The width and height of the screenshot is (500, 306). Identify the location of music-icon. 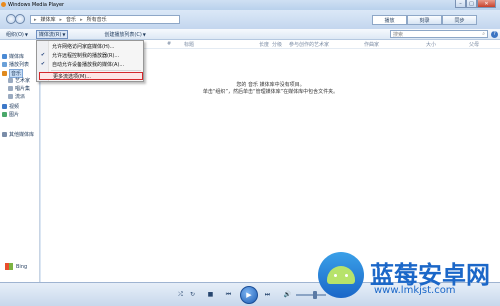
(4, 73).